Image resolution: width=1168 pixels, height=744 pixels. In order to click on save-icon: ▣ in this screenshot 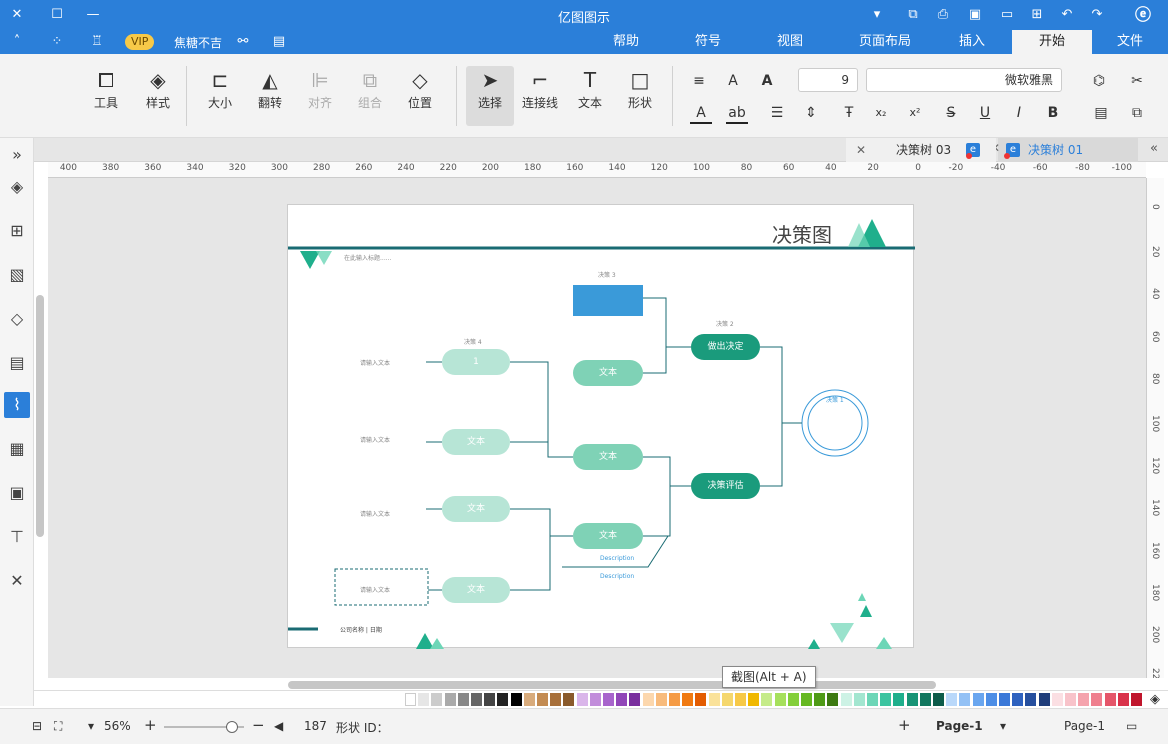, I will do `click(975, 15)`.